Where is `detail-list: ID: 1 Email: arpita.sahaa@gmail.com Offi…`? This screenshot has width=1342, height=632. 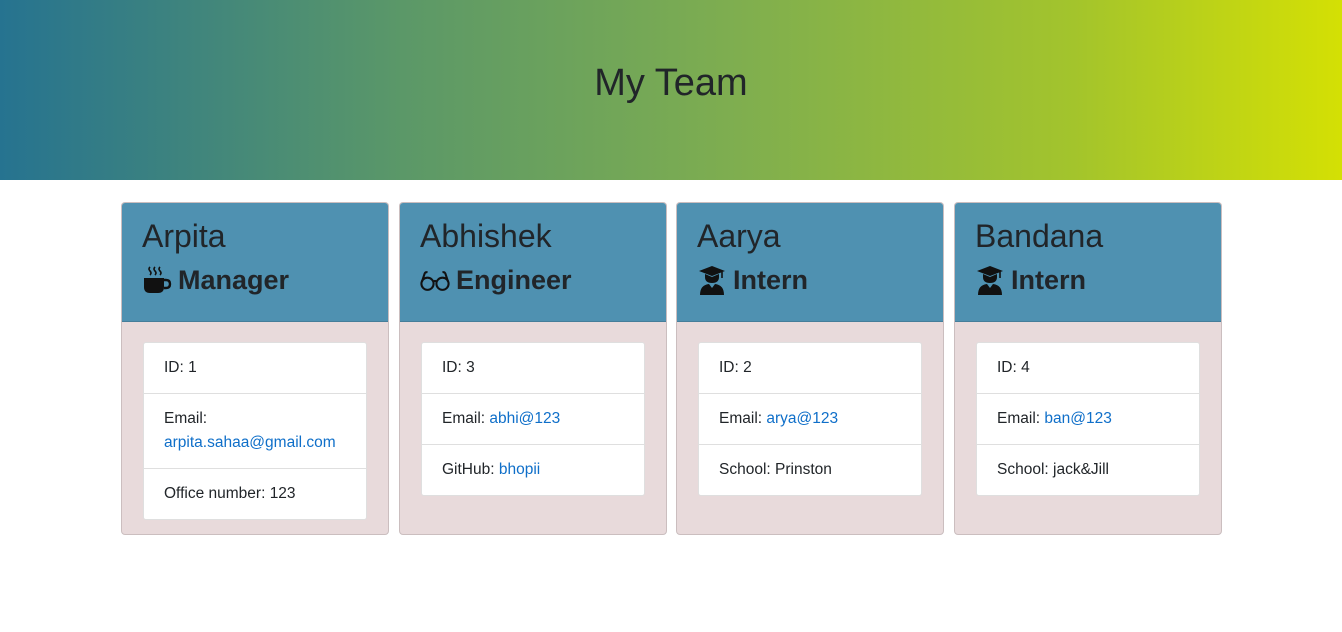 detail-list: ID: 1 Email: arpita.sahaa@gmail.com Offi… is located at coordinates (255, 431).